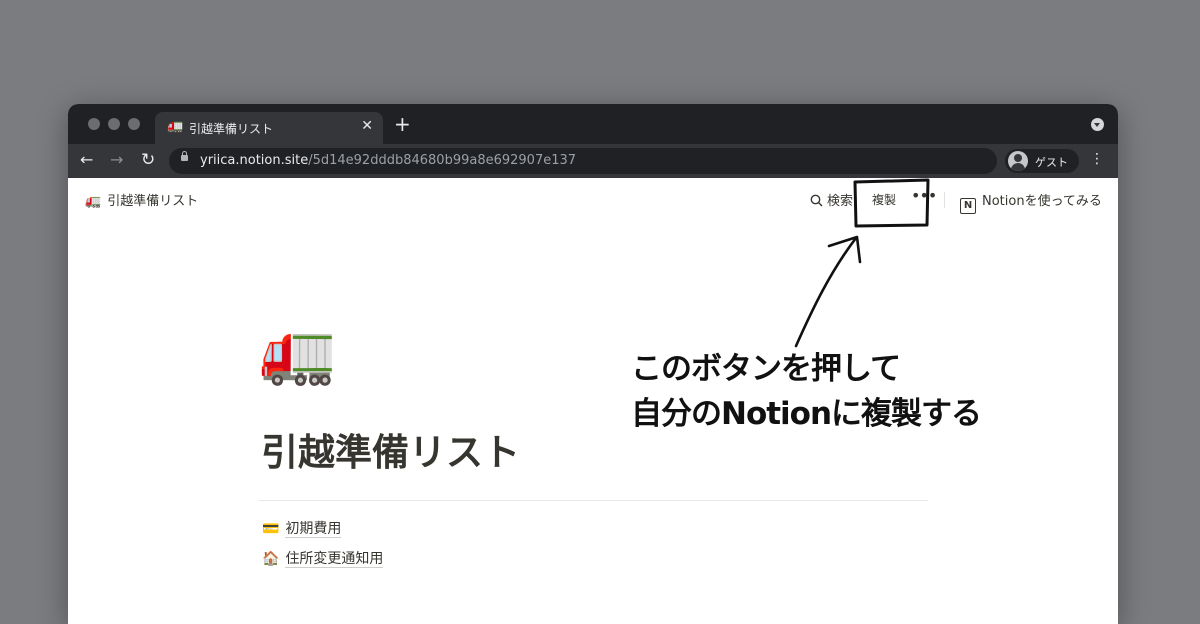  Describe the element at coordinates (1097, 124) in the screenshot. I see `tab-search-icon` at that location.